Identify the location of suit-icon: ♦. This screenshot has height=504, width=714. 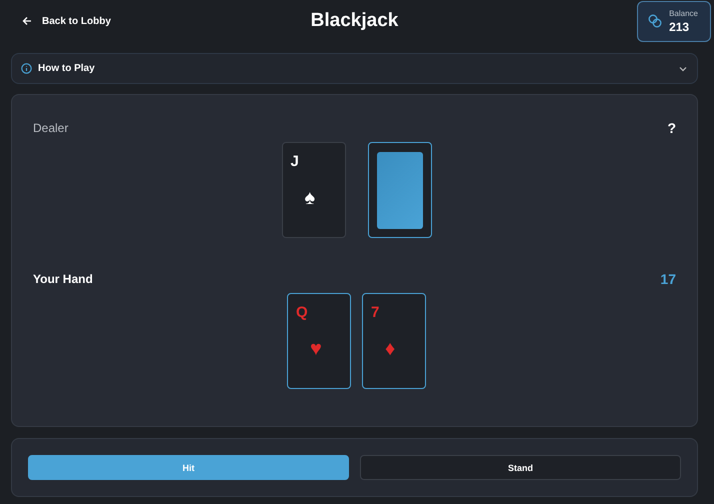
(390, 349).